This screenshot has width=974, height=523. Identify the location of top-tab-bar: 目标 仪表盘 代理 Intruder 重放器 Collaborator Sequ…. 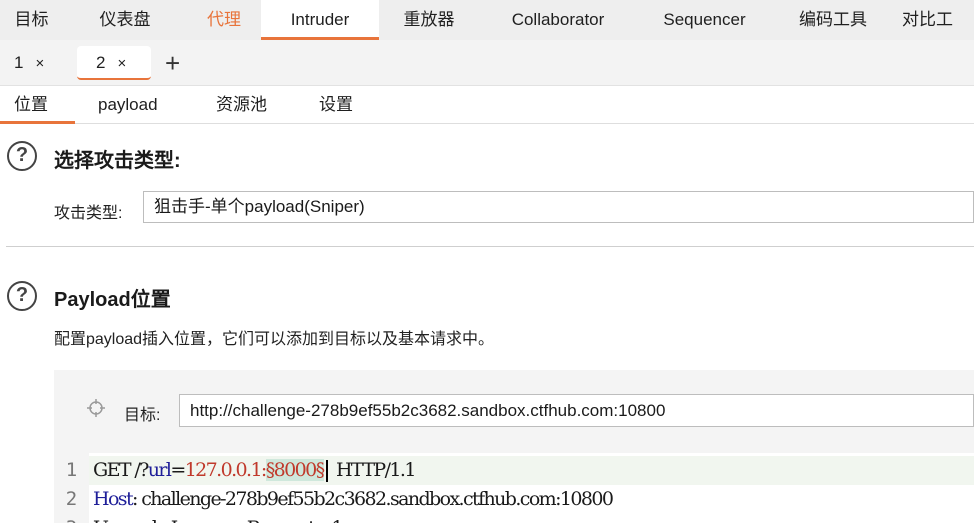
(487, 20).